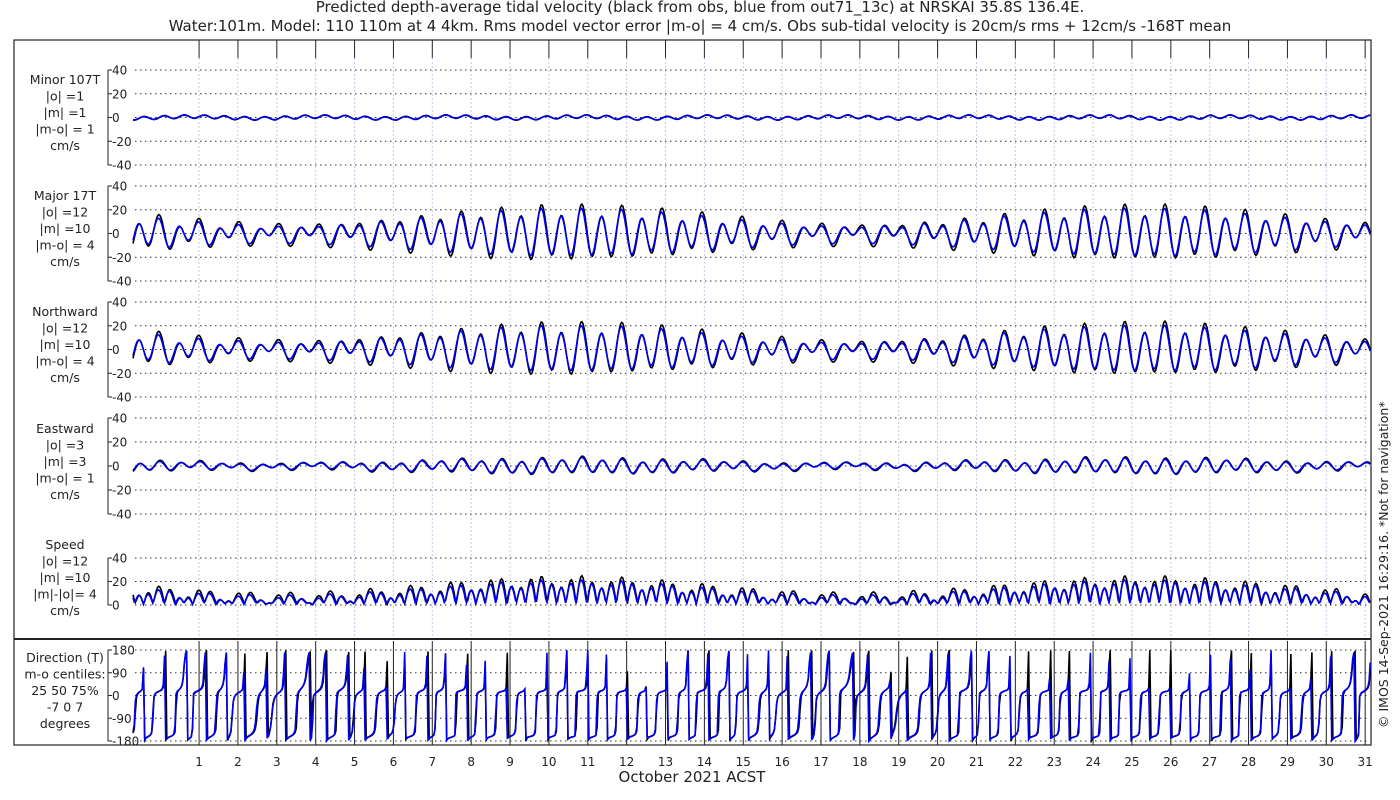 The image size is (1400, 800). What do you see at coordinates (122, 719) in the screenshot?
I see `y-tick-label: -90` at bounding box center [122, 719].